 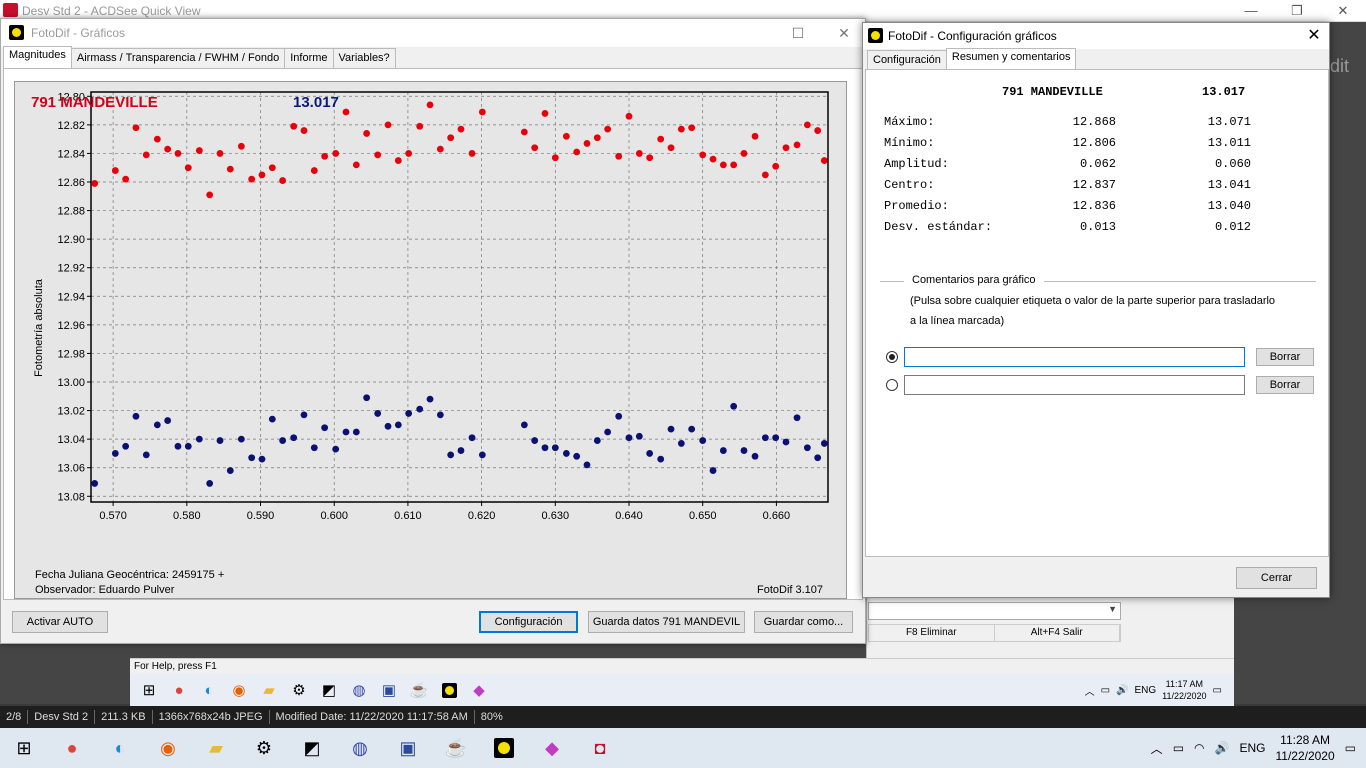 I want to click on minimize-icon: —, so click(x=1251, y=11).